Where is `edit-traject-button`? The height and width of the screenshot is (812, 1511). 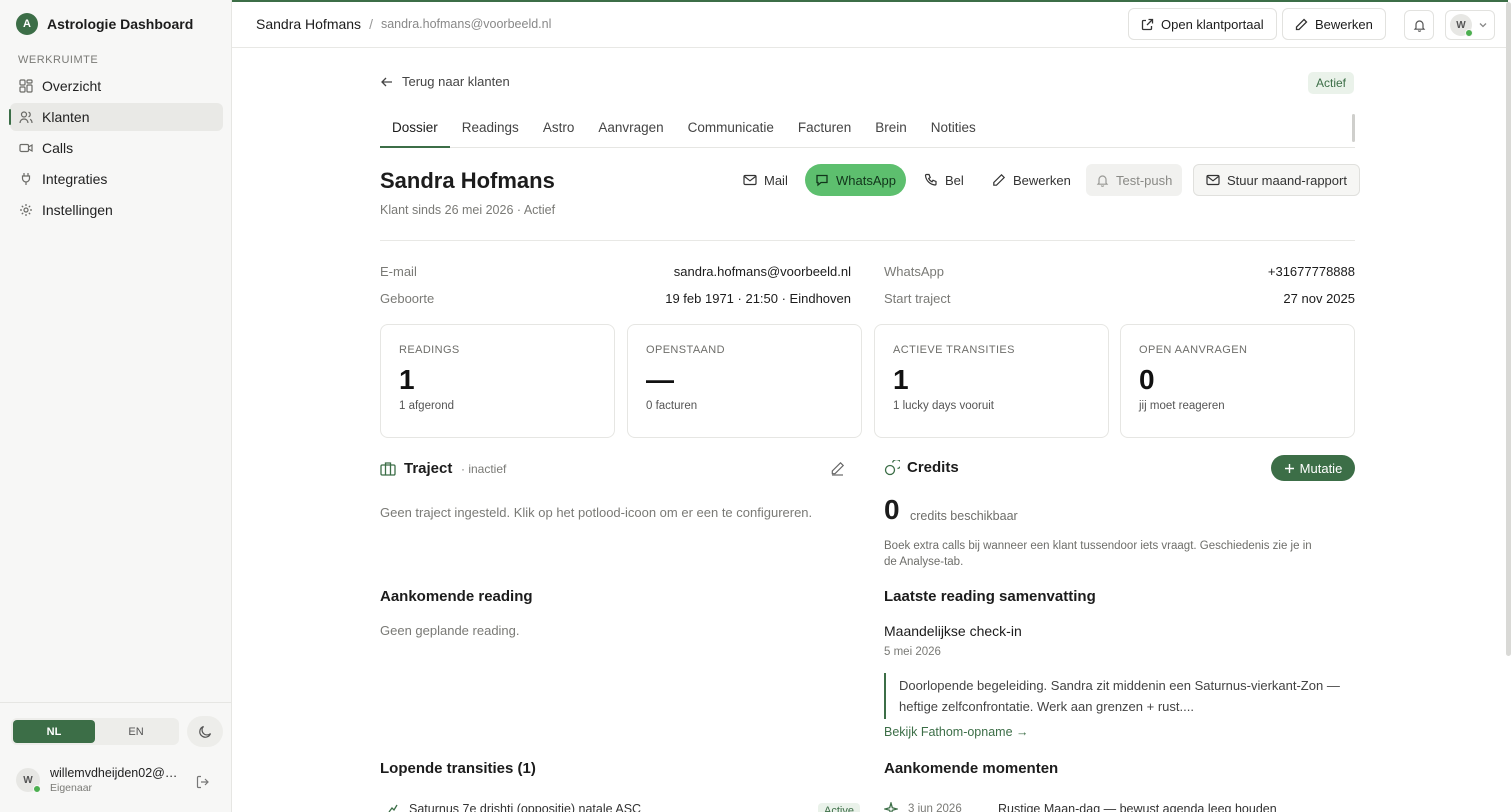
edit-traject-button is located at coordinates (837, 468).